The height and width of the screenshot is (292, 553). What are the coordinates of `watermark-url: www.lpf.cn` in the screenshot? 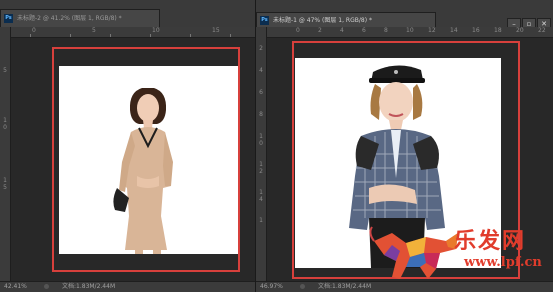 It's located at (503, 262).